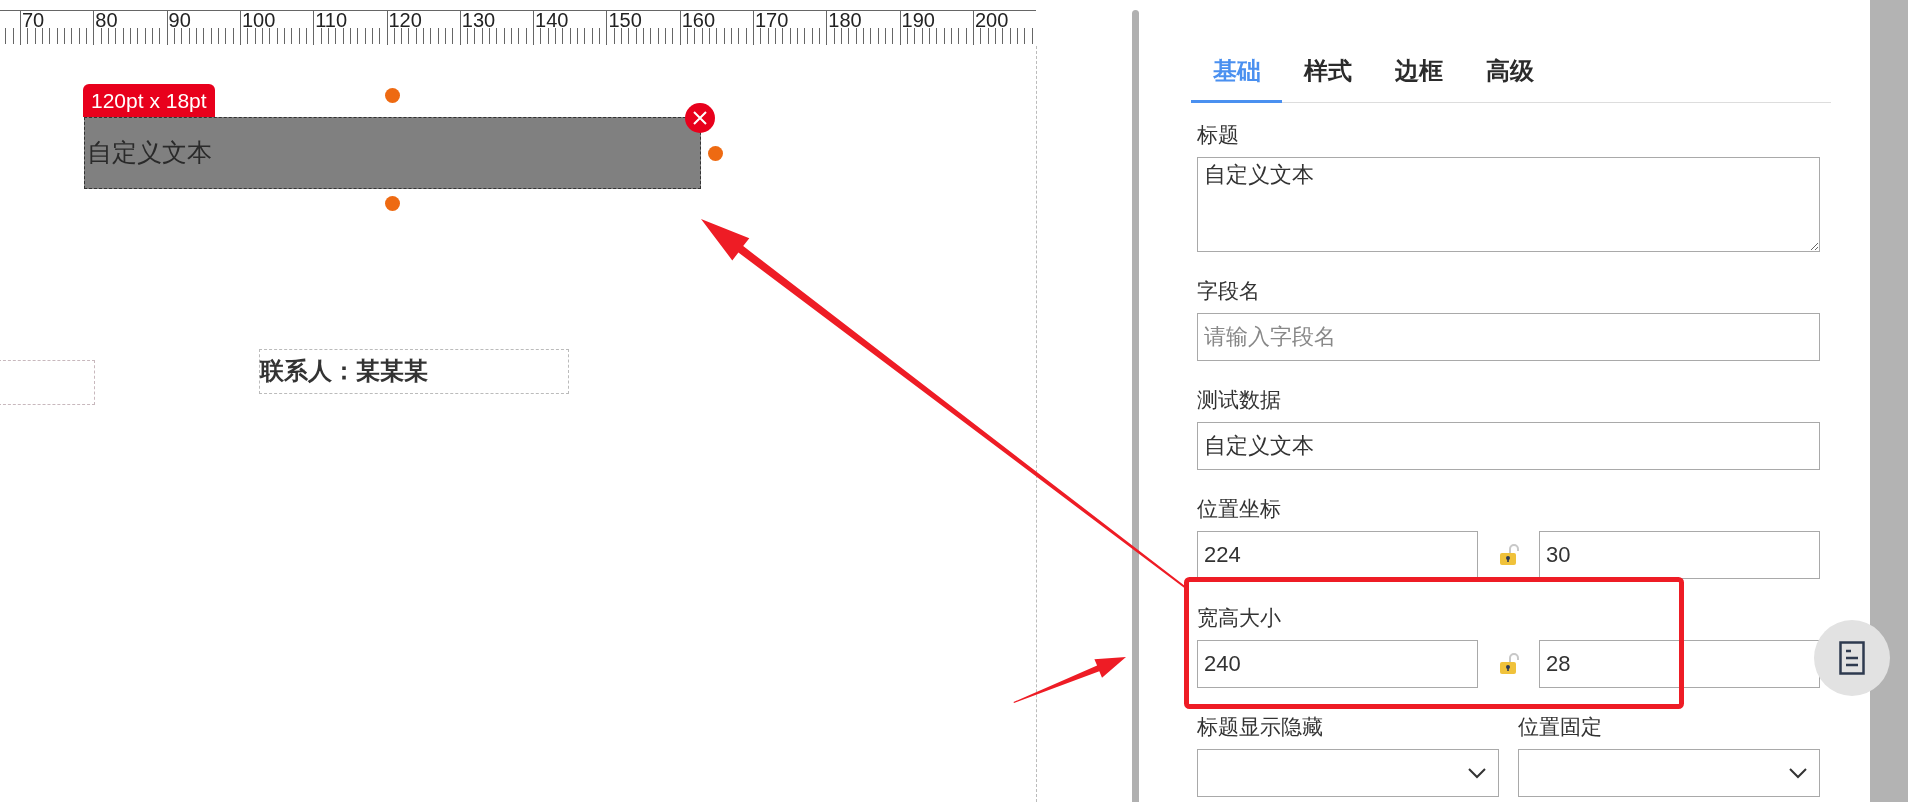 This screenshot has height=802, width=1908. I want to click on field-label: 宽高大小, so click(1239, 618).